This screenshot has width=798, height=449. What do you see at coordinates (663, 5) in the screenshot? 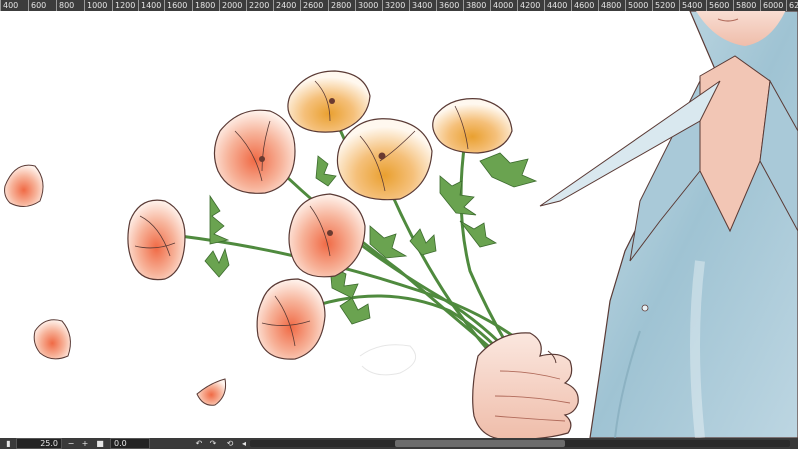
I see `ruler-tick: 5200` at bounding box center [663, 5].